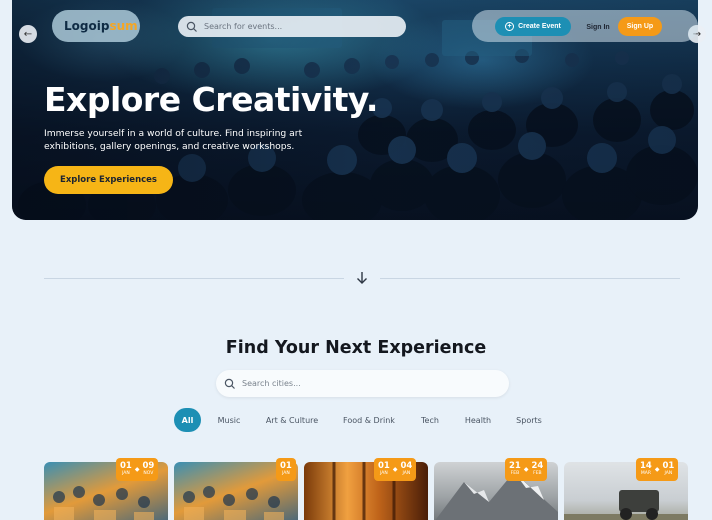 The width and height of the screenshot is (712, 520). What do you see at coordinates (229, 420) in the screenshot?
I see `filter-chip-music: Music` at bounding box center [229, 420].